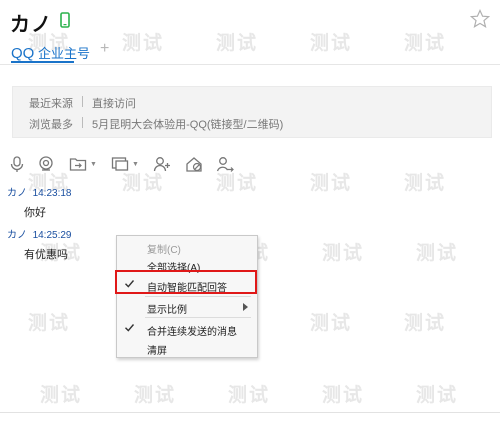  Describe the element at coordinates (63, 53) in the screenshot. I see `tab-label-suffix: 企业主号` at that location.